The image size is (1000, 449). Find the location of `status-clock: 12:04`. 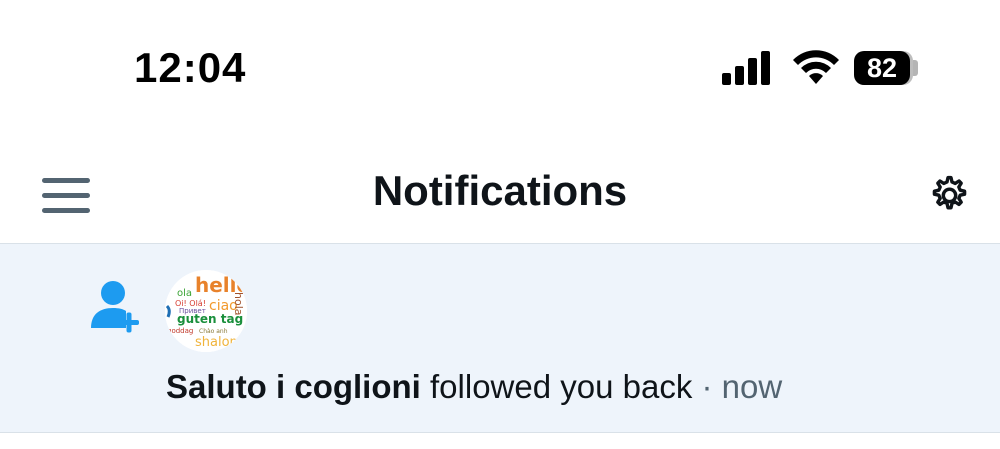

status-clock: 12:04 is located at coordinates (190, 67).